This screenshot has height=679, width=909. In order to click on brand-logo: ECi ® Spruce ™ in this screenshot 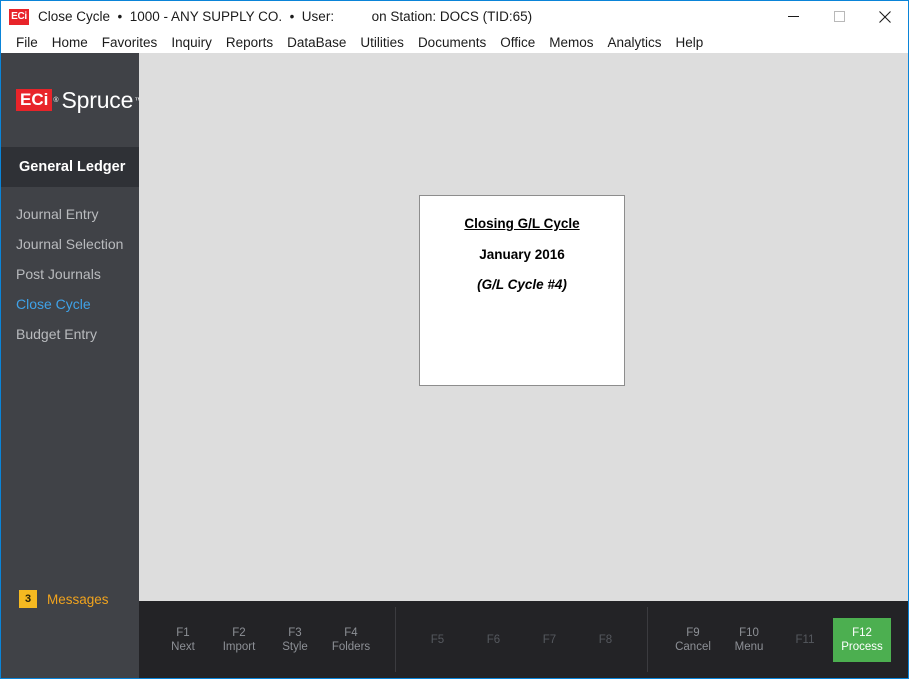, I will do `click(70, 100)`.